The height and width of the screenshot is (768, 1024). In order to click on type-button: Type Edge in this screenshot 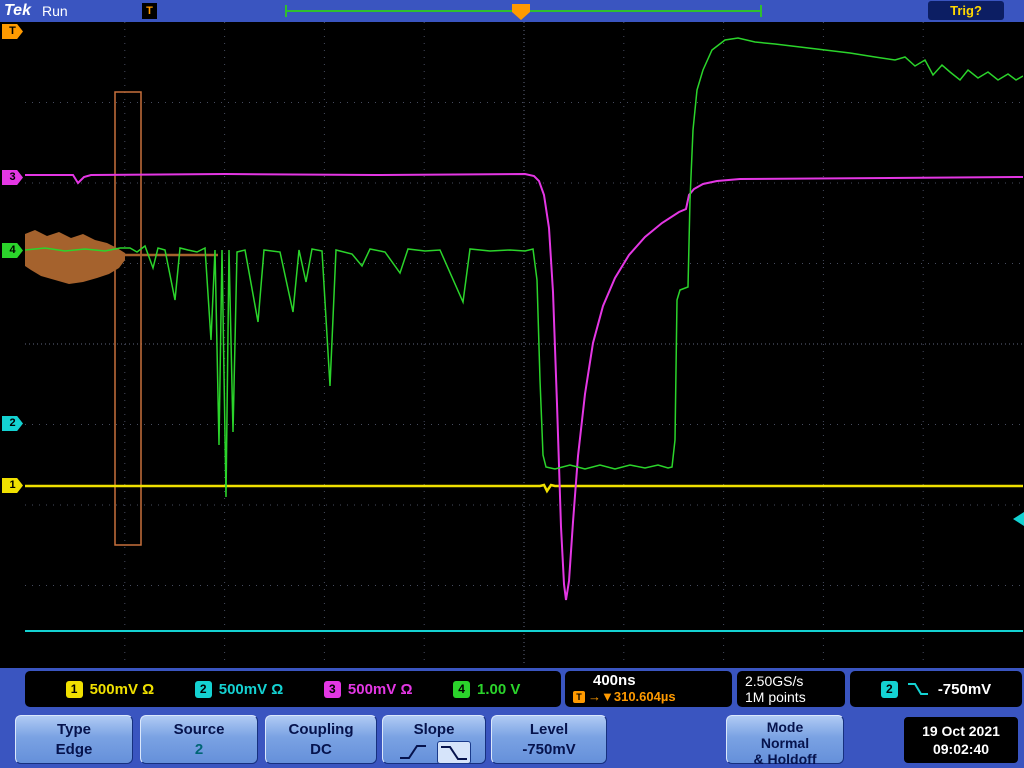, I will do `click(74, 739)`.